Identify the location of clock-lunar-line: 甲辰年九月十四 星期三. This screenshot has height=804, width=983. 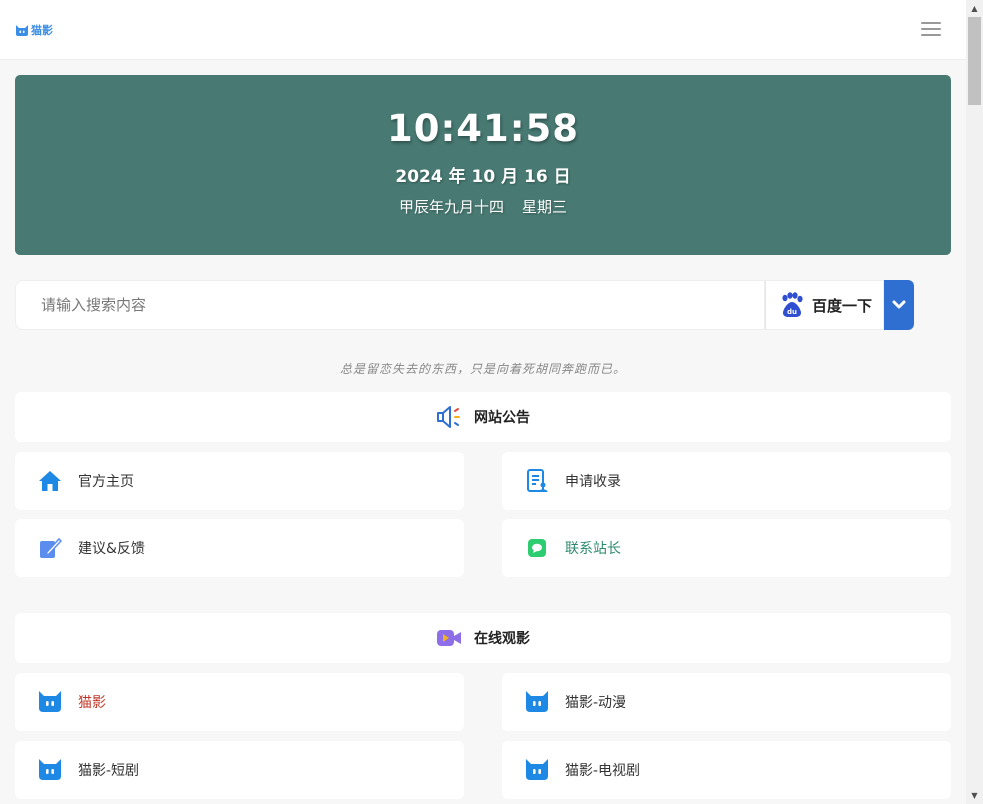
(483, 206).